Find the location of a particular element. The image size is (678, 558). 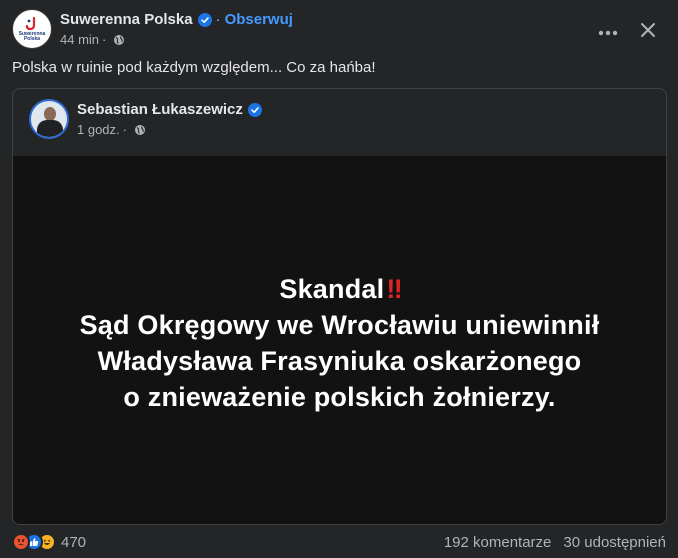

avatar-body is located at coordinates (50, 128).